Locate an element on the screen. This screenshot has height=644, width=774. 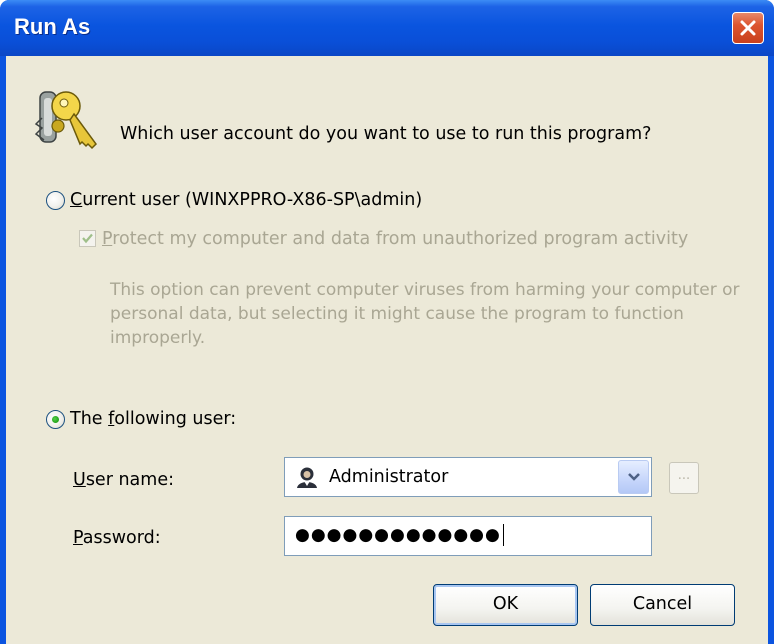
close-icon is located at coordinates (748, 28).